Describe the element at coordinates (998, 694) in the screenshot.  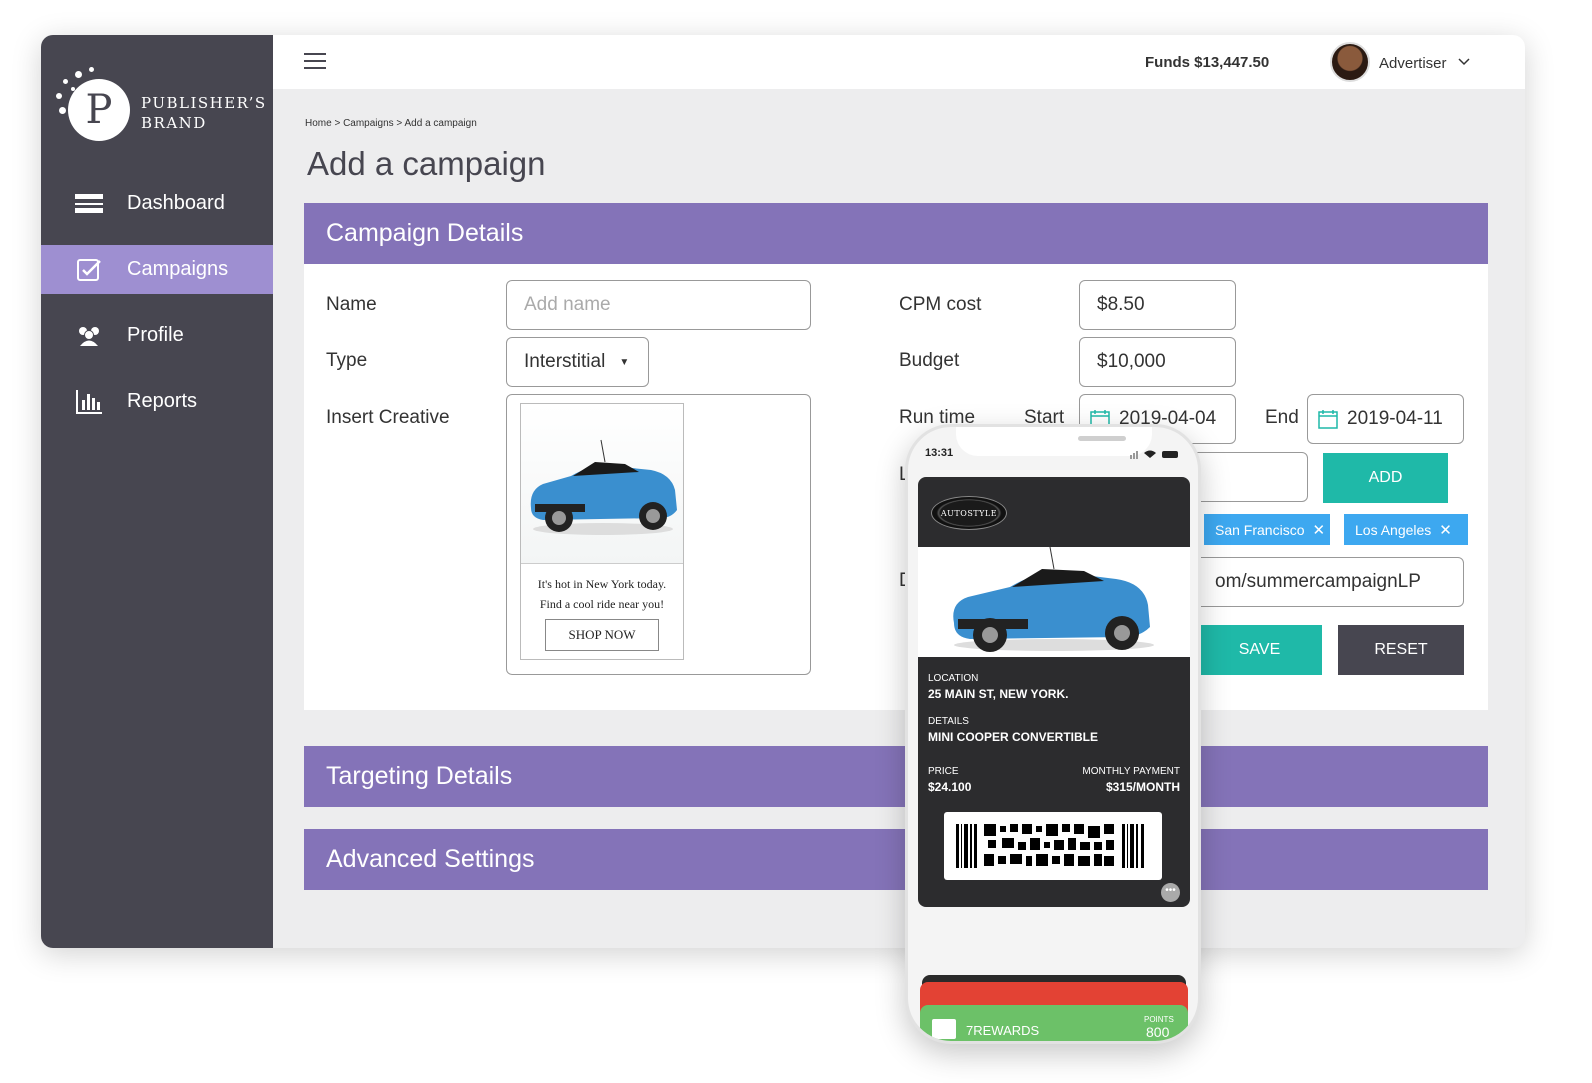
I see `location-value: 25 MAIN ST, NEW YORK.` at that location.